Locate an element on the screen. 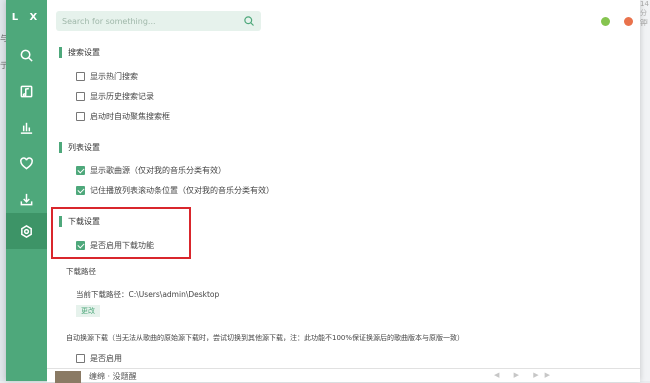  option-show-search-history: 显示历史搜索记录 is located at coordinates (115, 96).